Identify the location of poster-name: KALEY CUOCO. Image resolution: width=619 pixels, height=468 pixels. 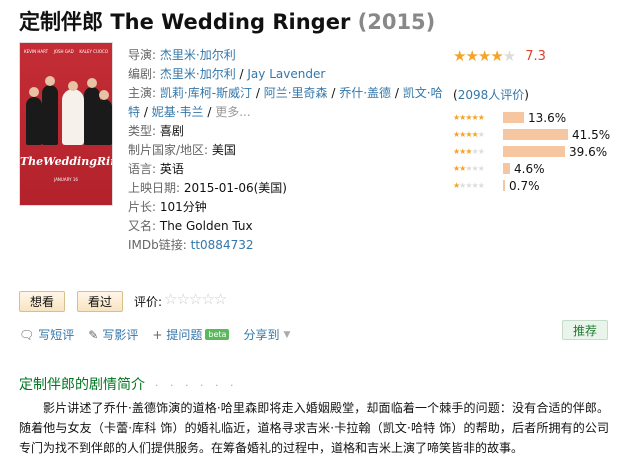
(93, 51).